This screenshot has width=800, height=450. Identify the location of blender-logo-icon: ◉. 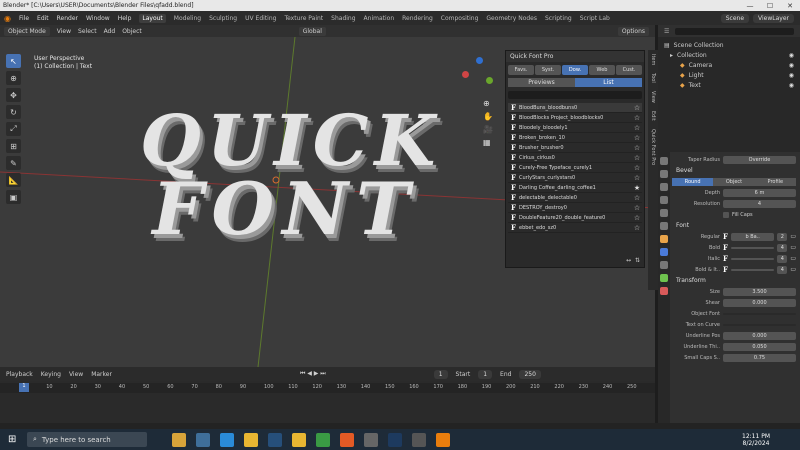
(7, 18).